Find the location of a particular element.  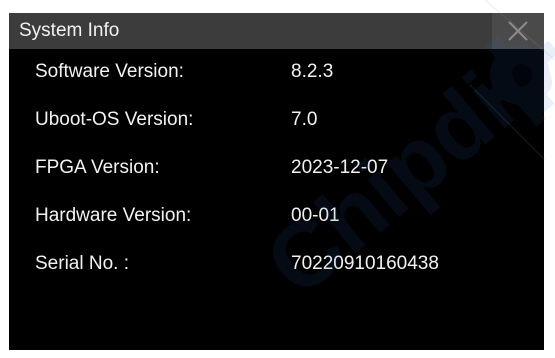

serial-no-value: 70220910160438 is located at coordinates (365, 263).